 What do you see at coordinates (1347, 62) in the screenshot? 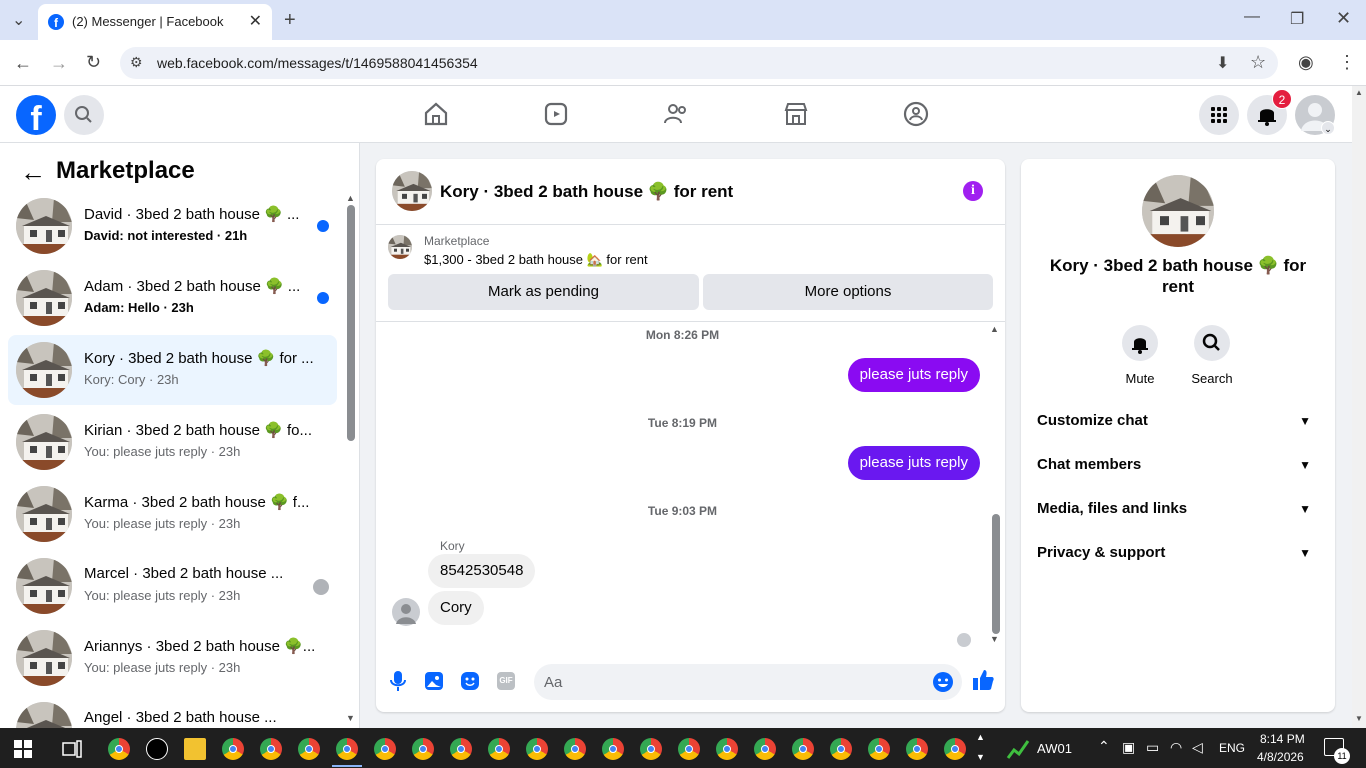
I see `menu-icon: ⋮` at bounding box center [1347, 62].